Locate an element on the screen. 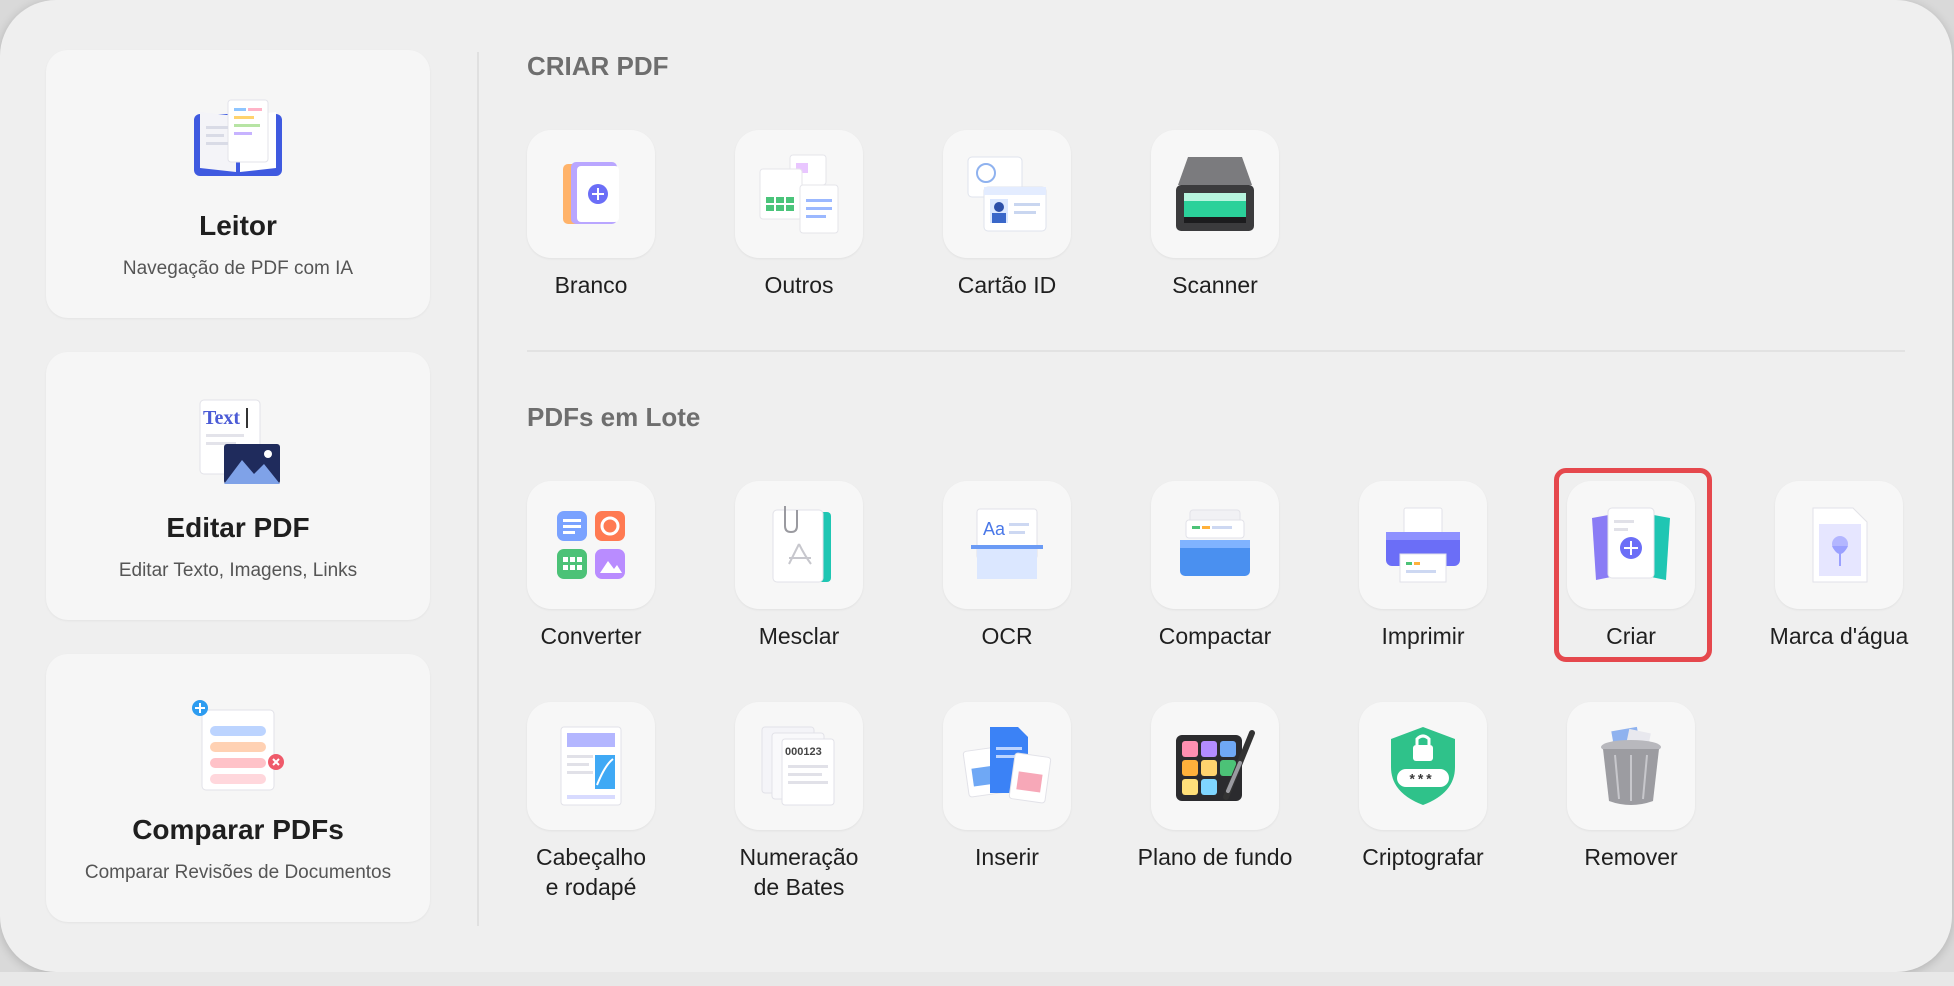  tool-inserir: Inserir is located at coordinates (1007, 787).